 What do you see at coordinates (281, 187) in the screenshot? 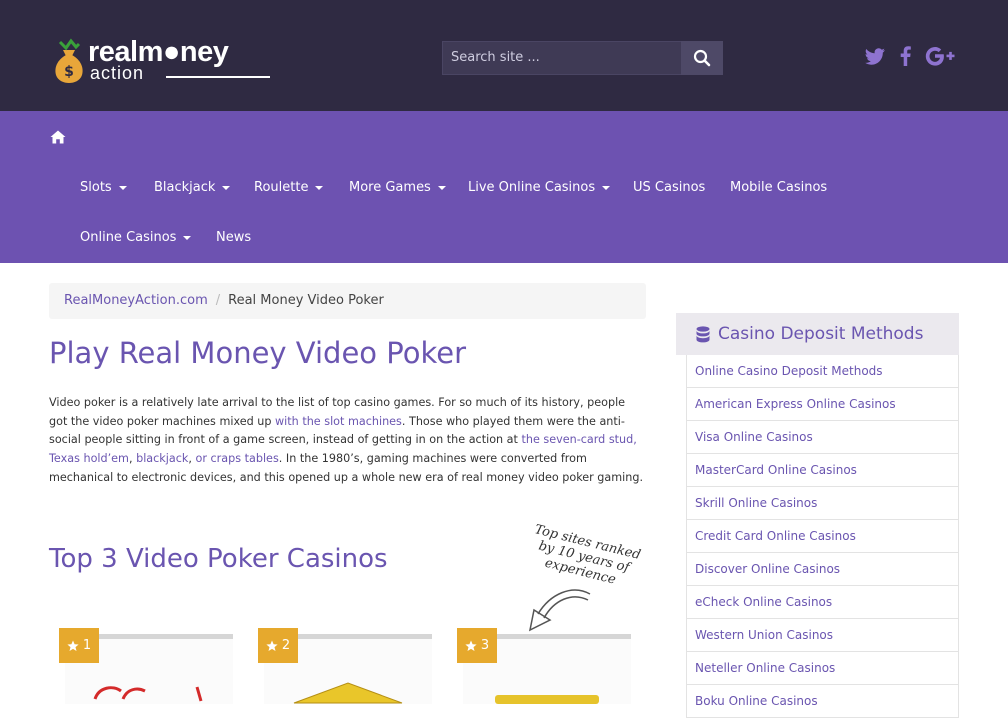
I see `nav-item-label: Roulette` at bounding box center [281, 187].